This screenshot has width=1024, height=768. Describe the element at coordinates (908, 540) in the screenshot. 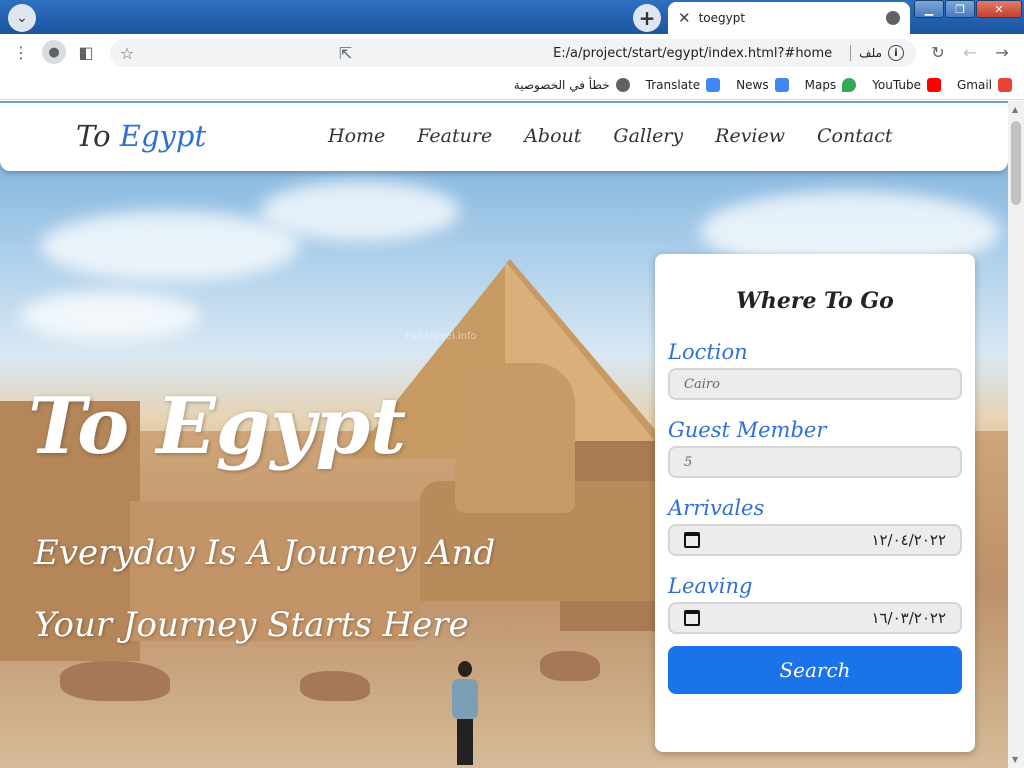

I see `arrival-date-value: ١٢/٠٤/٢٠٢٢` at that location.